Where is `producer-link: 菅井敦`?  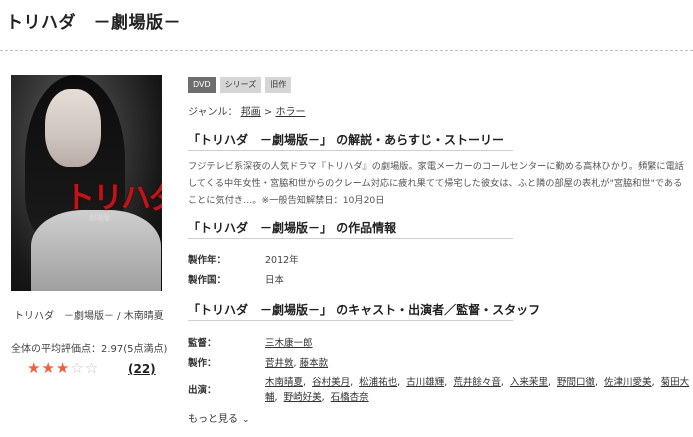 producer-link: 菅井敦 is located at coordinates (279, 363).